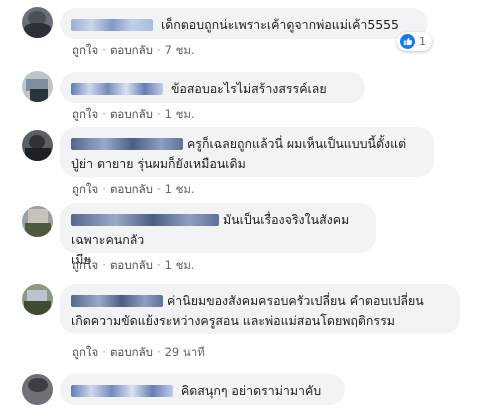 The width and height of the screenshot is (489, 408). Describe the element at coordinates (251, 390) in the screenshot. I see `comment-text: คิดสนุกๆ อย่าดราม่ามาคับ` at that location.